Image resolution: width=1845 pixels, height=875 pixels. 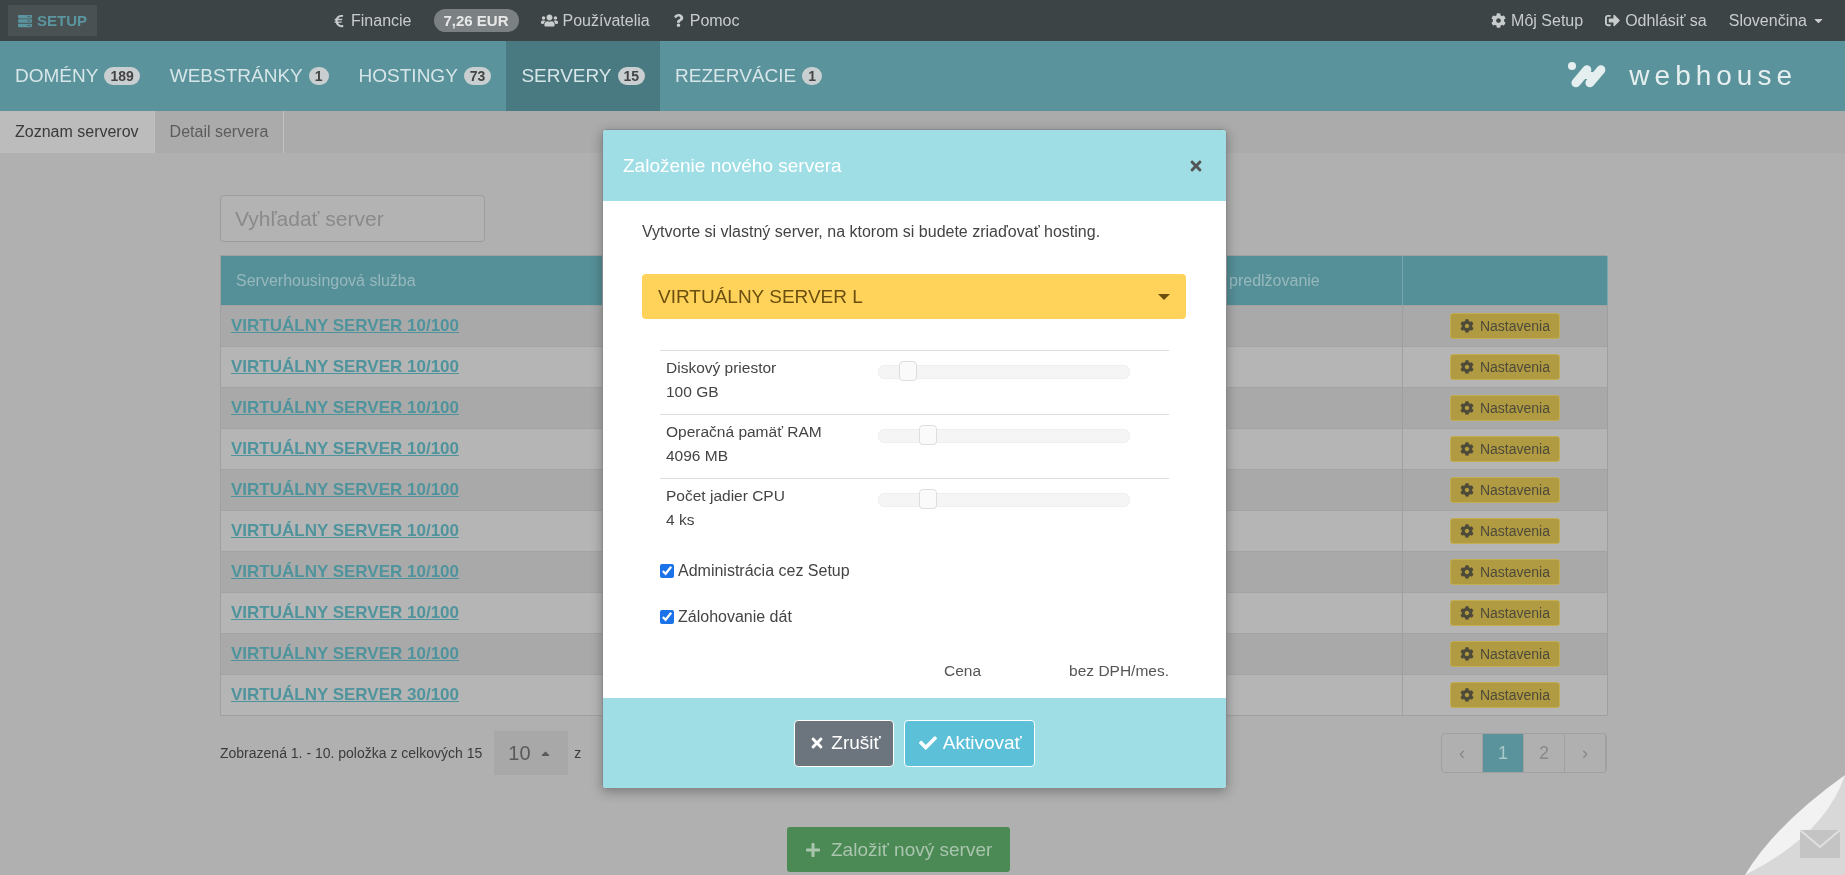 I want to click on slider-value: 100 GB, so click(x=693, y=392).